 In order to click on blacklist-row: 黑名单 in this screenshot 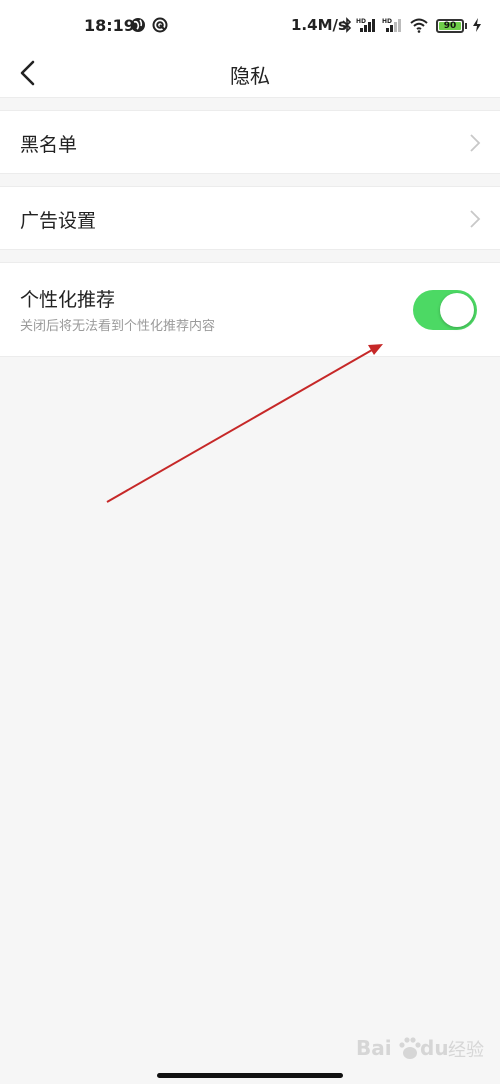, I will do `click(250, 142)`.